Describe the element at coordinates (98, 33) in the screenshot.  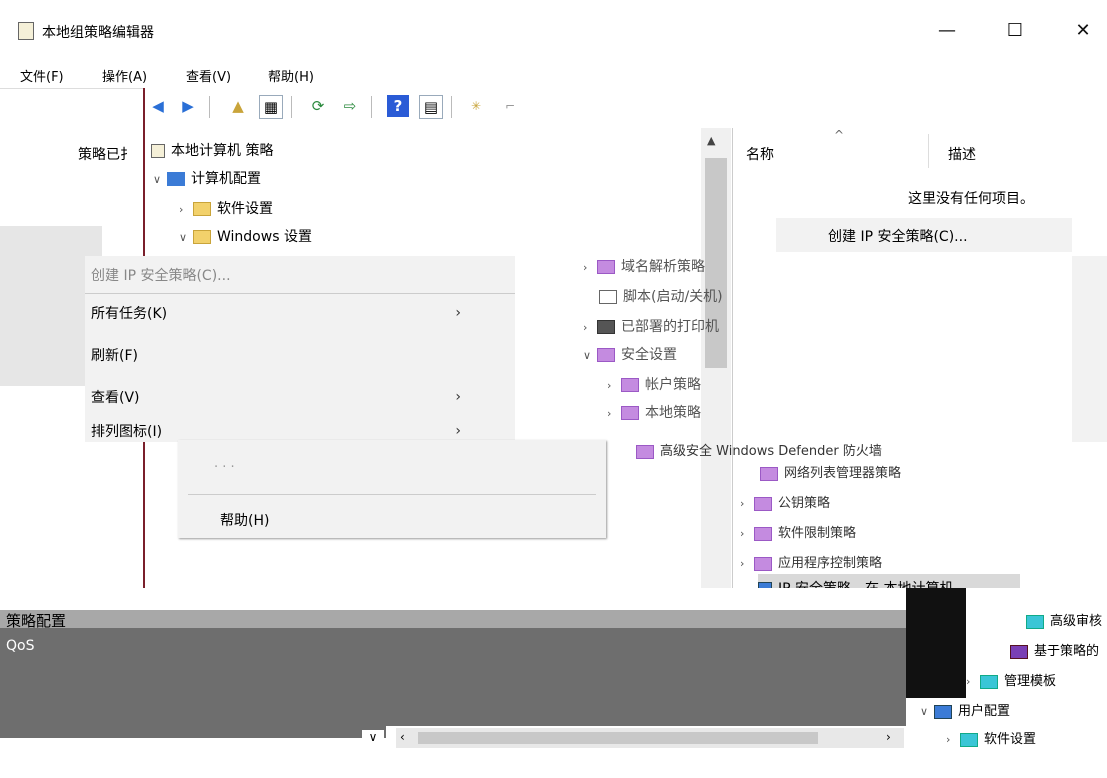
I see `window-title: 本地组策略编辑器` at that location.